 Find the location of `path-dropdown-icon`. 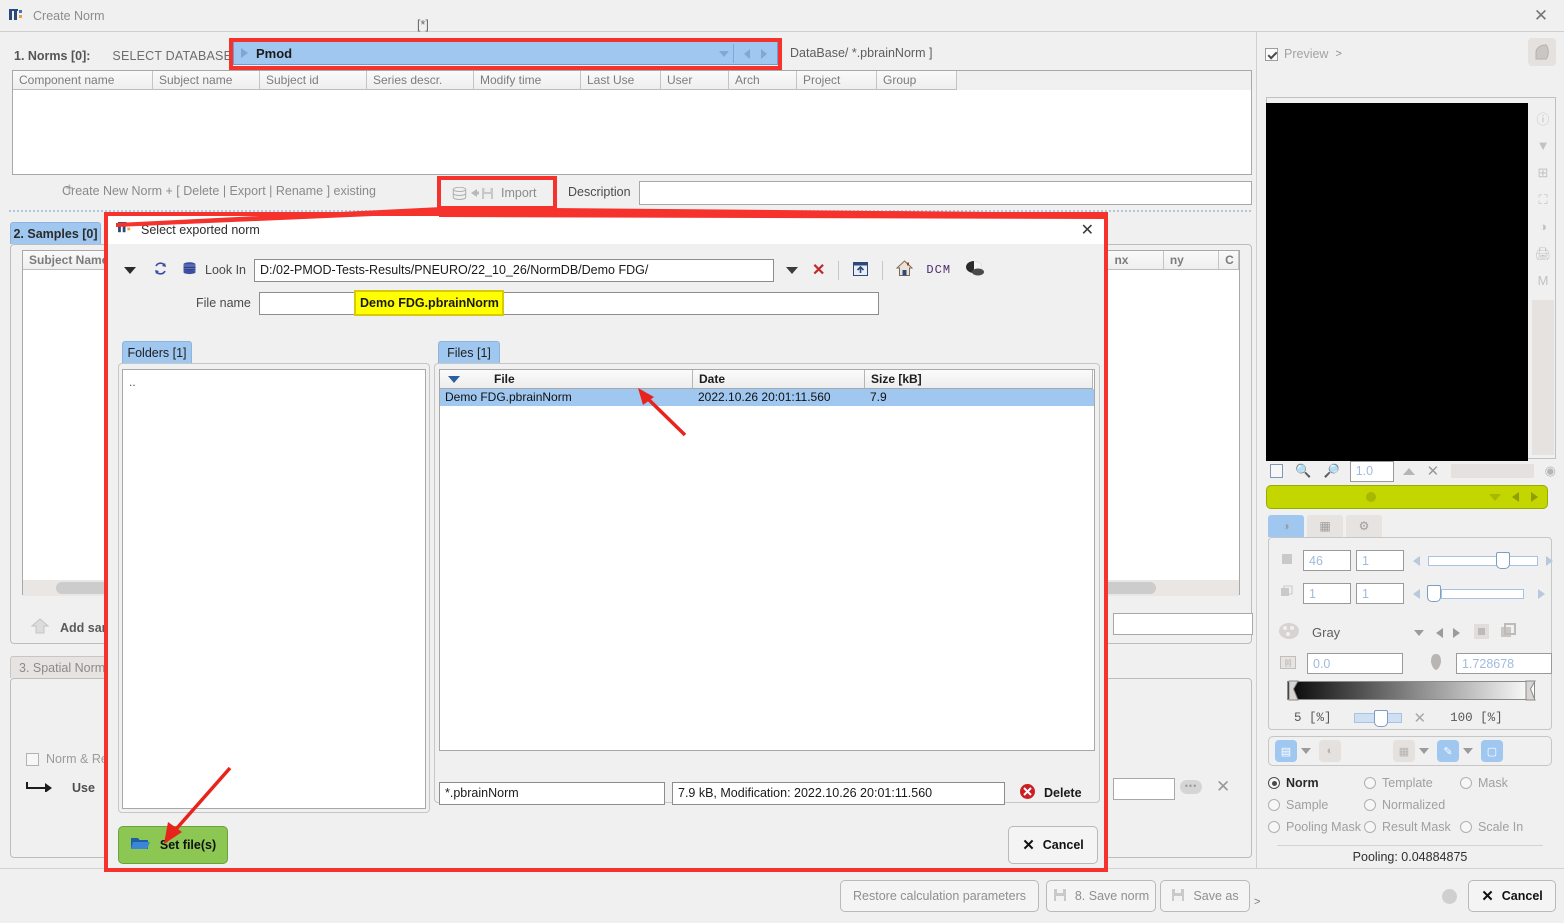

path-dropdown-icon is located at coordinates (792, 270).